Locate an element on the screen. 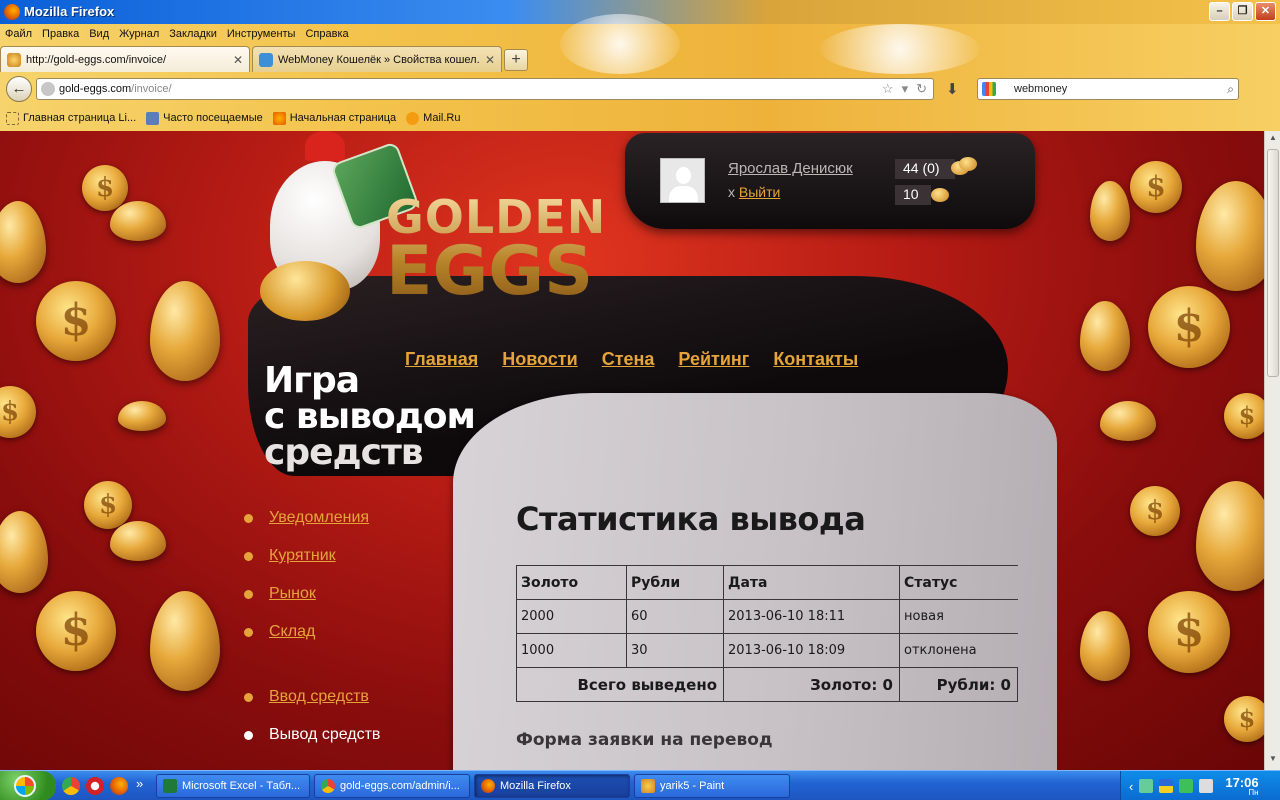 Image resolution: width=1280 pixels, height=800 pixels. avatar is located at coordinates (682, 180).